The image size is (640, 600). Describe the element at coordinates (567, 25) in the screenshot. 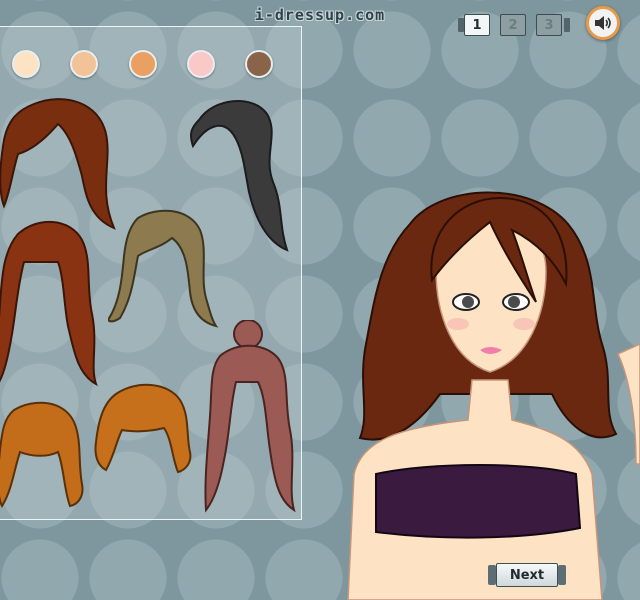

I see `page-nav-right-cap` at that location.